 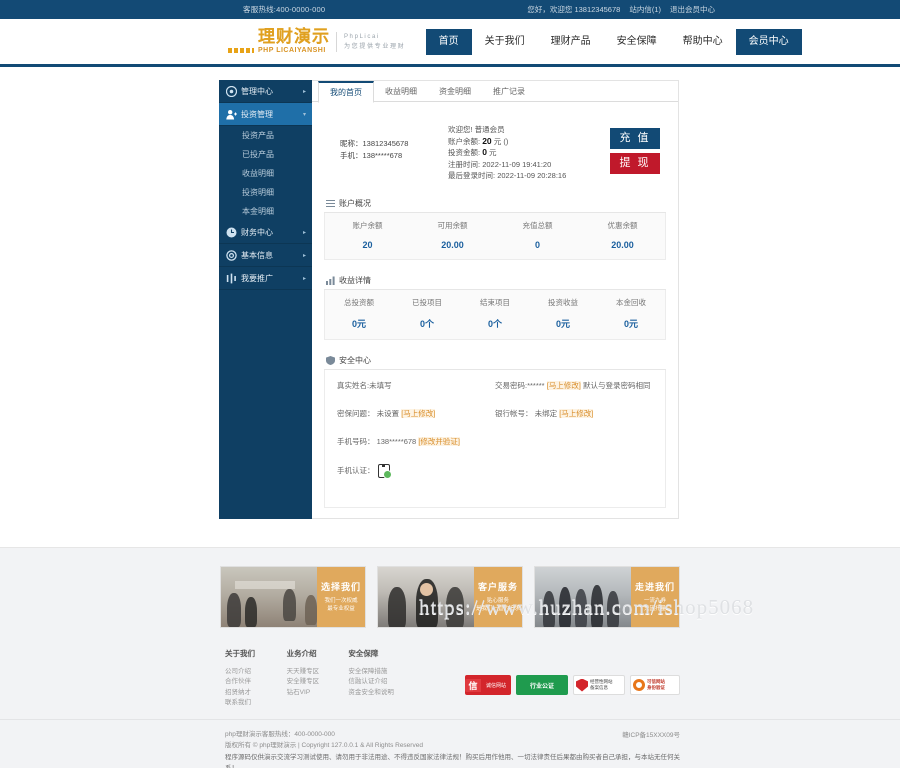 I want to click on balance-unit: 元 (), so click(x=501, y=141).